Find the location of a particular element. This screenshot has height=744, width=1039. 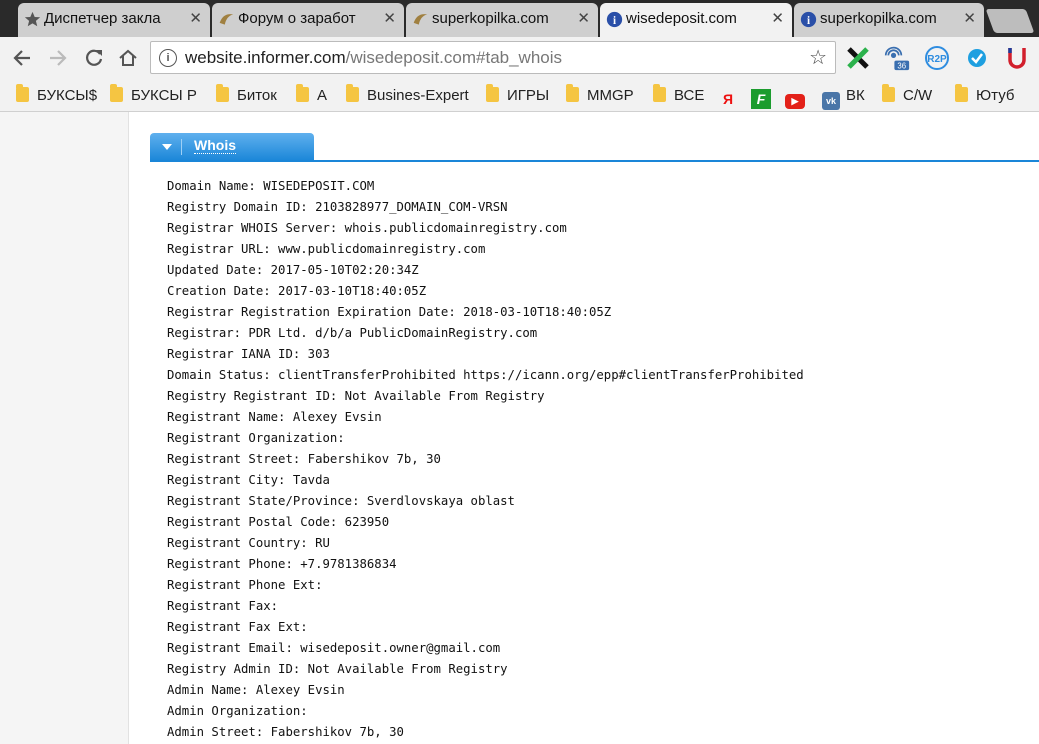

whois-line: Registrant Organization: is located at coordinates (256, 438).